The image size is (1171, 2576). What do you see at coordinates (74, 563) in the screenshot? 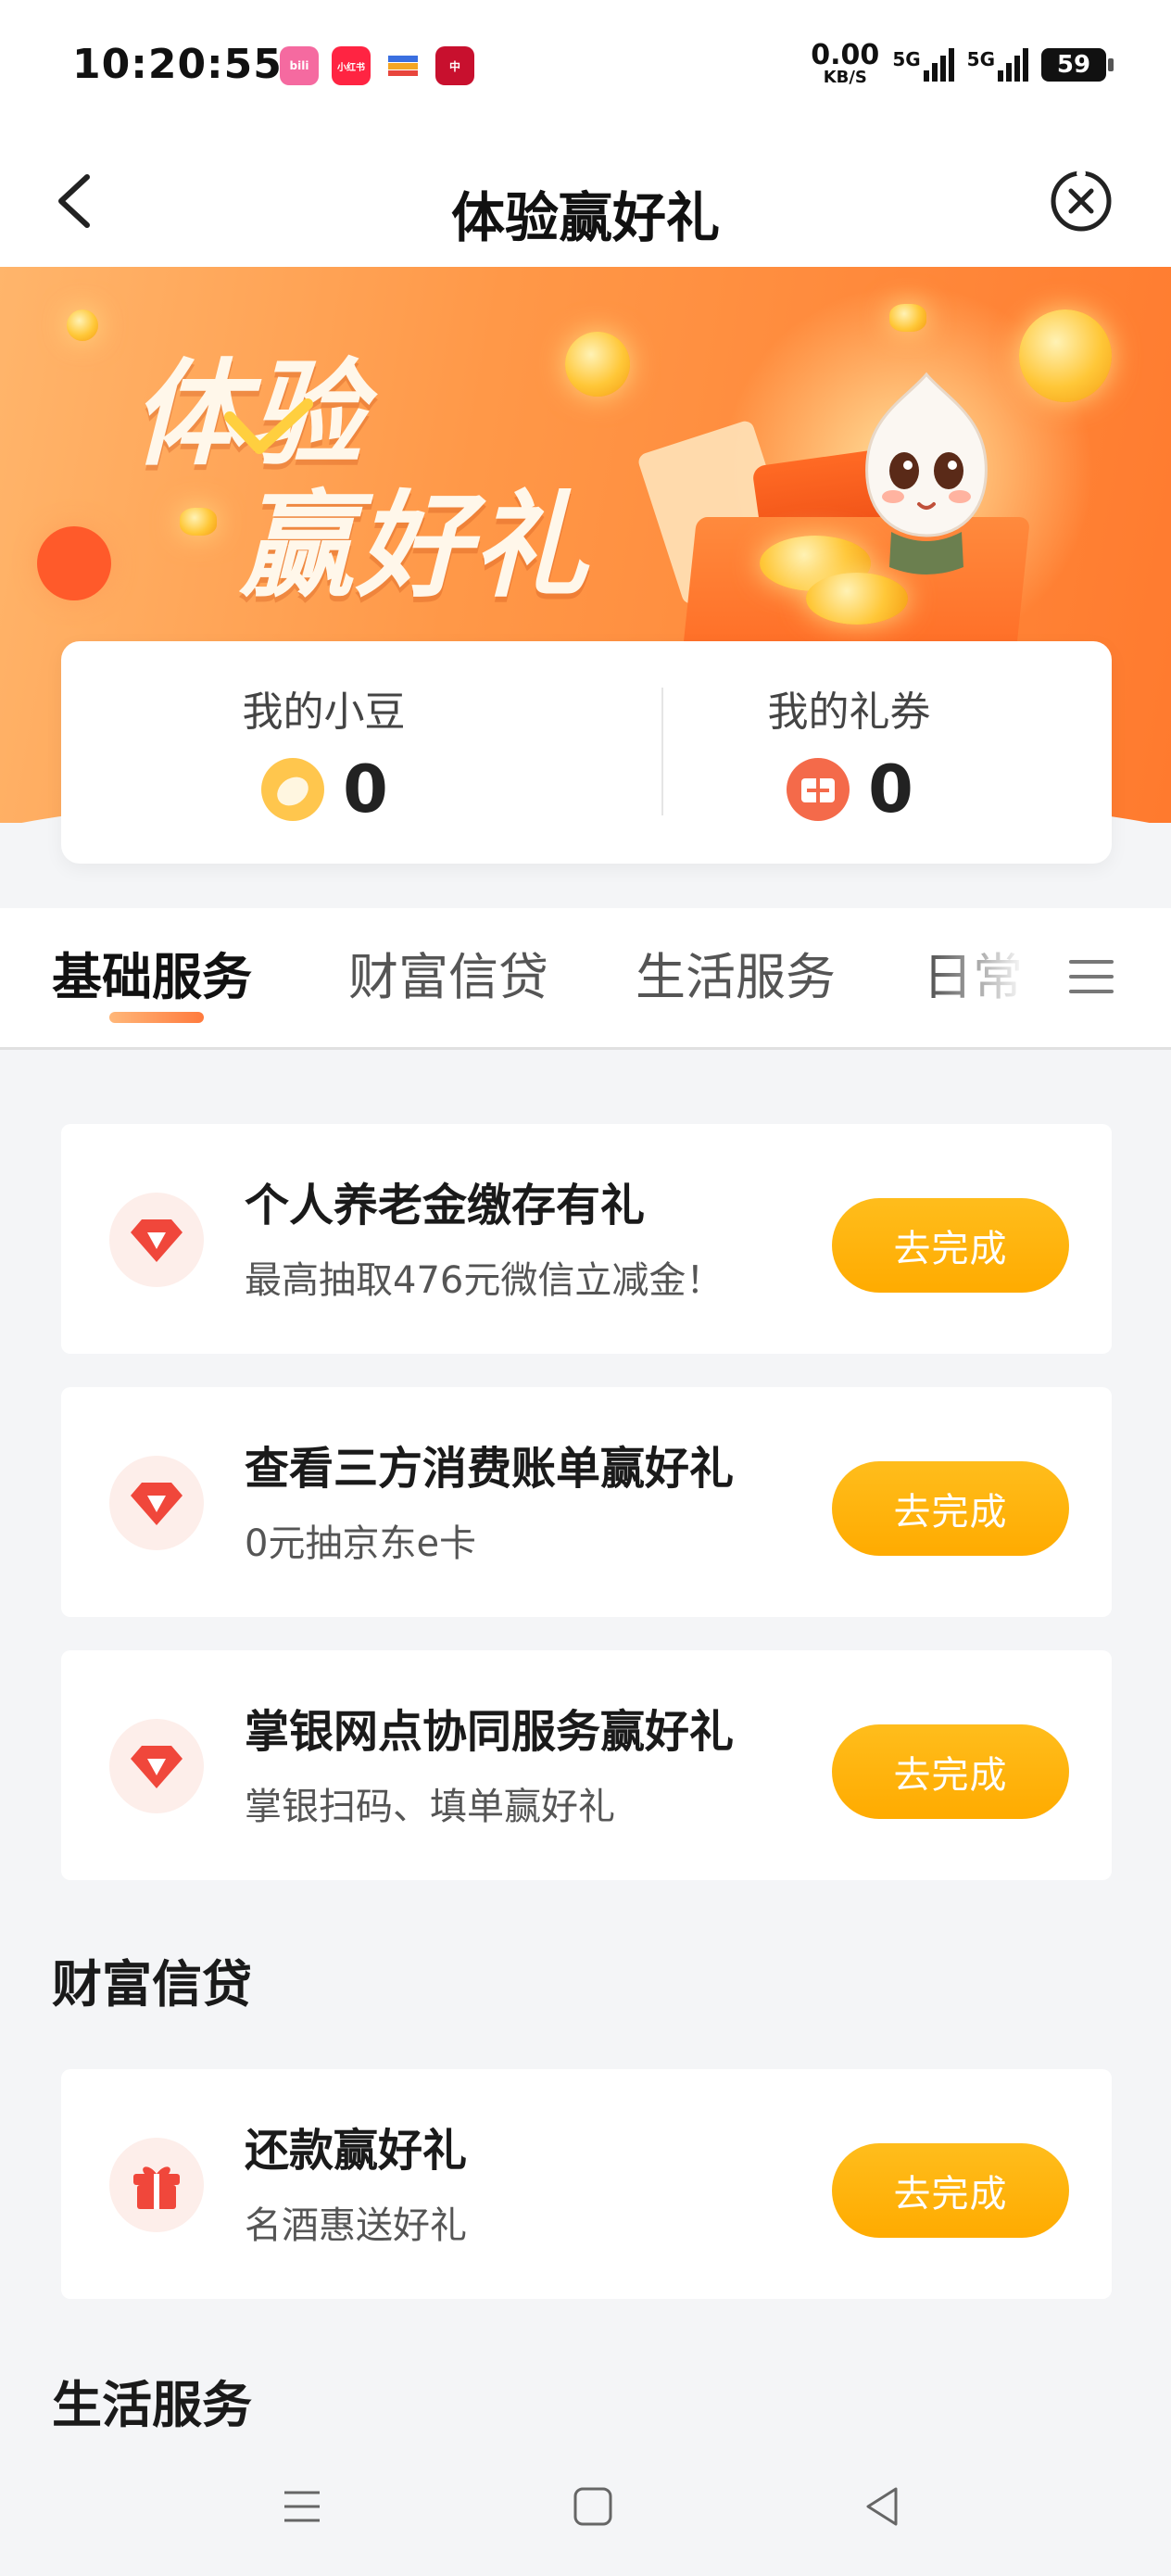
I see `red-packet-decoration` at bounding box center [74, 563].